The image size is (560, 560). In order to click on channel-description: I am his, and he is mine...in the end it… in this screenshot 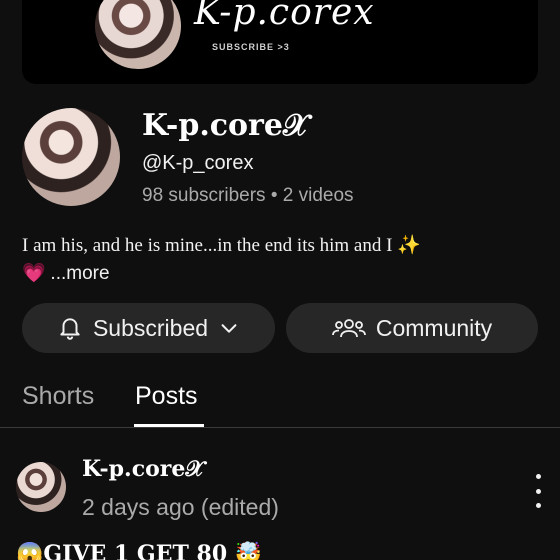, I will do `click(282, 260)`.